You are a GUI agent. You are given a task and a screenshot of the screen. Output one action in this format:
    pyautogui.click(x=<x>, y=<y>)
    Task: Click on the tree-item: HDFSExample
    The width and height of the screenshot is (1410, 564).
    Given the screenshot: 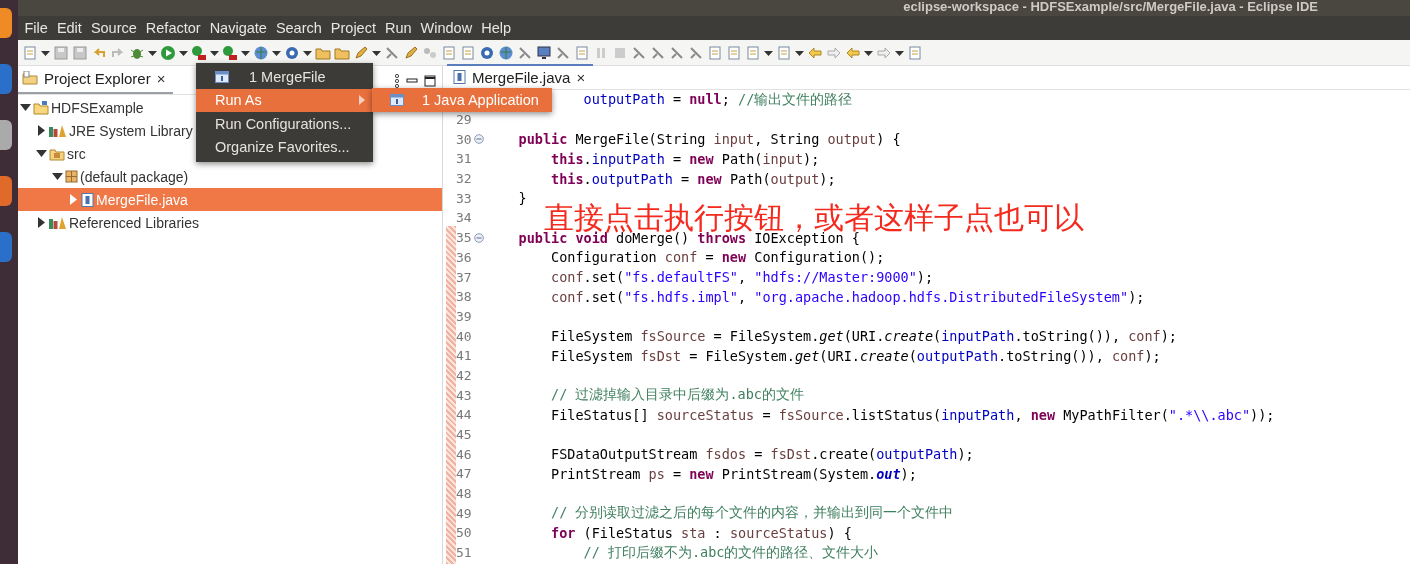 What is the action you would take?
    pyautogui.click(x=83, y=107)
    